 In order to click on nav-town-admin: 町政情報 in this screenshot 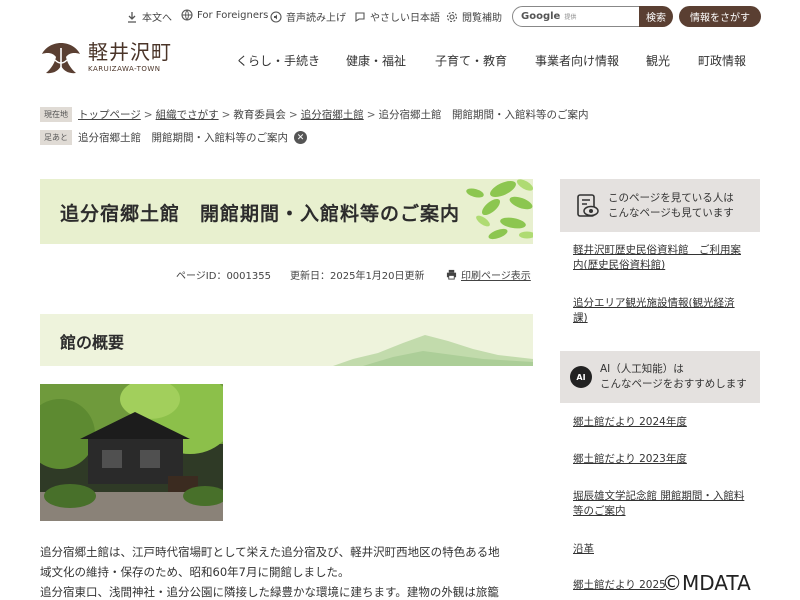, I will do `click(722, 60)`.